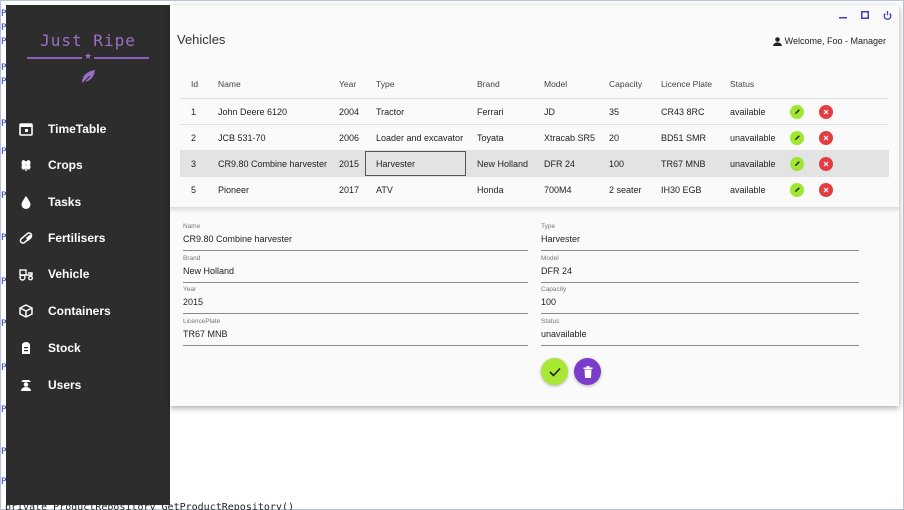 The image size is (904, 510). Describe the element at coordinates (347, 84) in the screenshot. I see `column-header-year: Year` at that location.